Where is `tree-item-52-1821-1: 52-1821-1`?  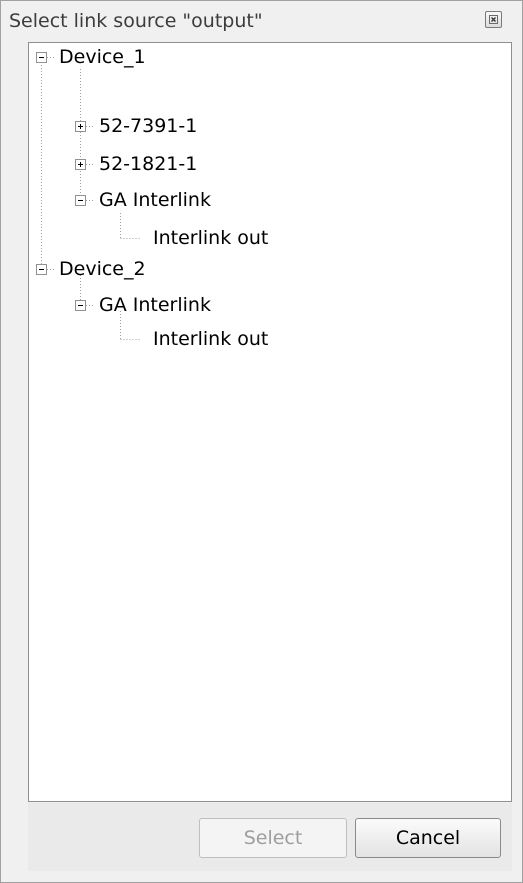 tree-item-52-1821-1: 52-1821-1 is located at coordinates (148, 164).